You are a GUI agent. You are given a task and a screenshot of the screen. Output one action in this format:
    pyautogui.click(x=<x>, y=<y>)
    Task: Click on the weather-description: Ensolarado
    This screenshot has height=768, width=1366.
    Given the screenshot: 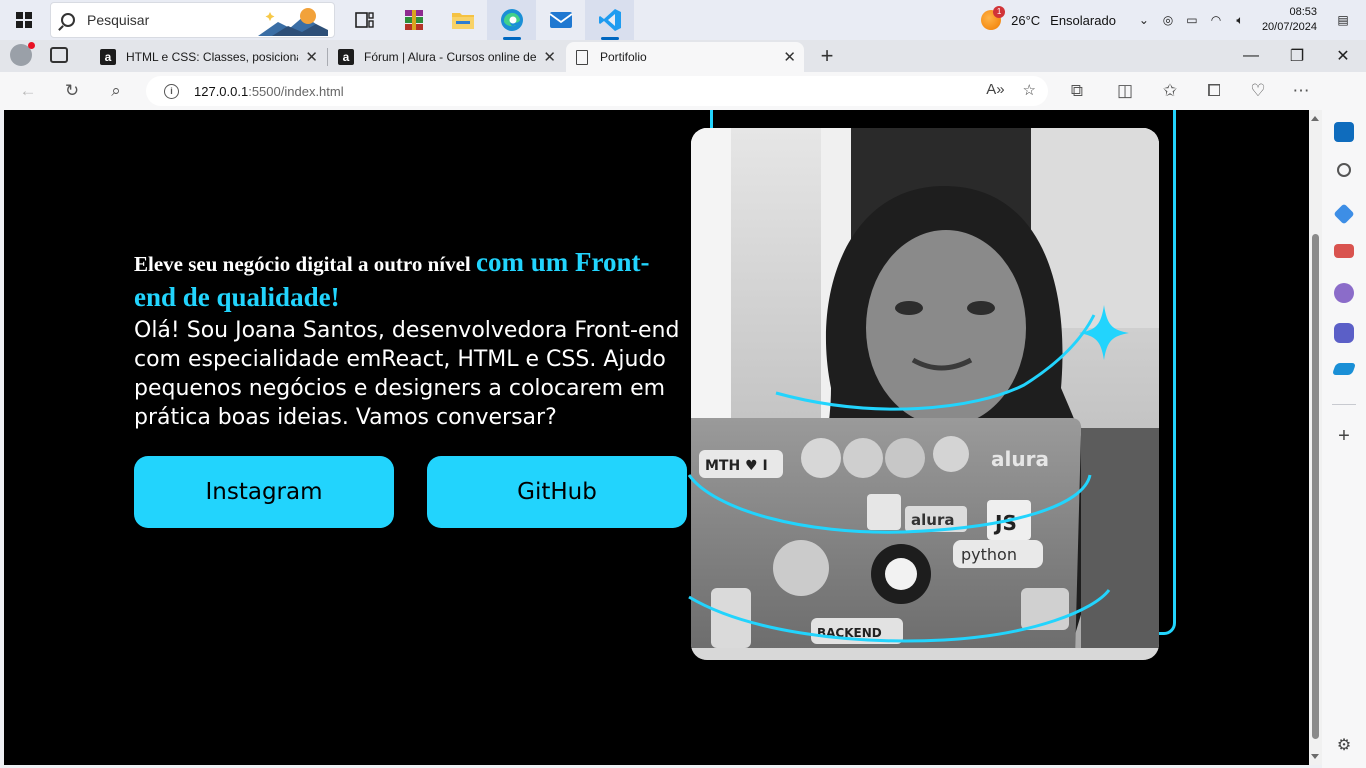 What is the action you would take?
    pyautogui.click(x=1083, y=20)
    